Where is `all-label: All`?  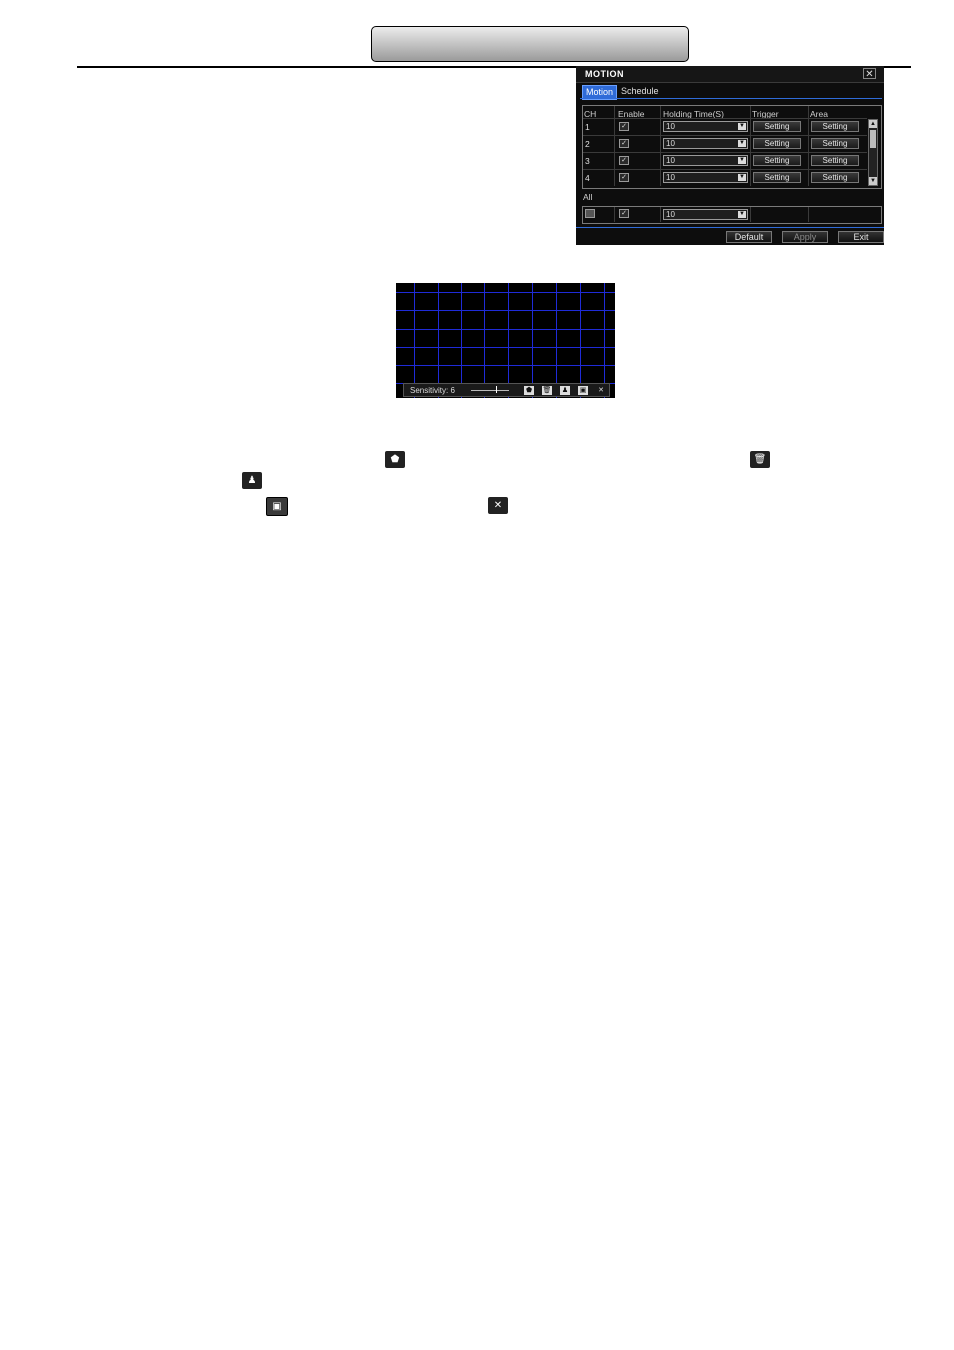
all-label: All is located at coordinates (588, 197).